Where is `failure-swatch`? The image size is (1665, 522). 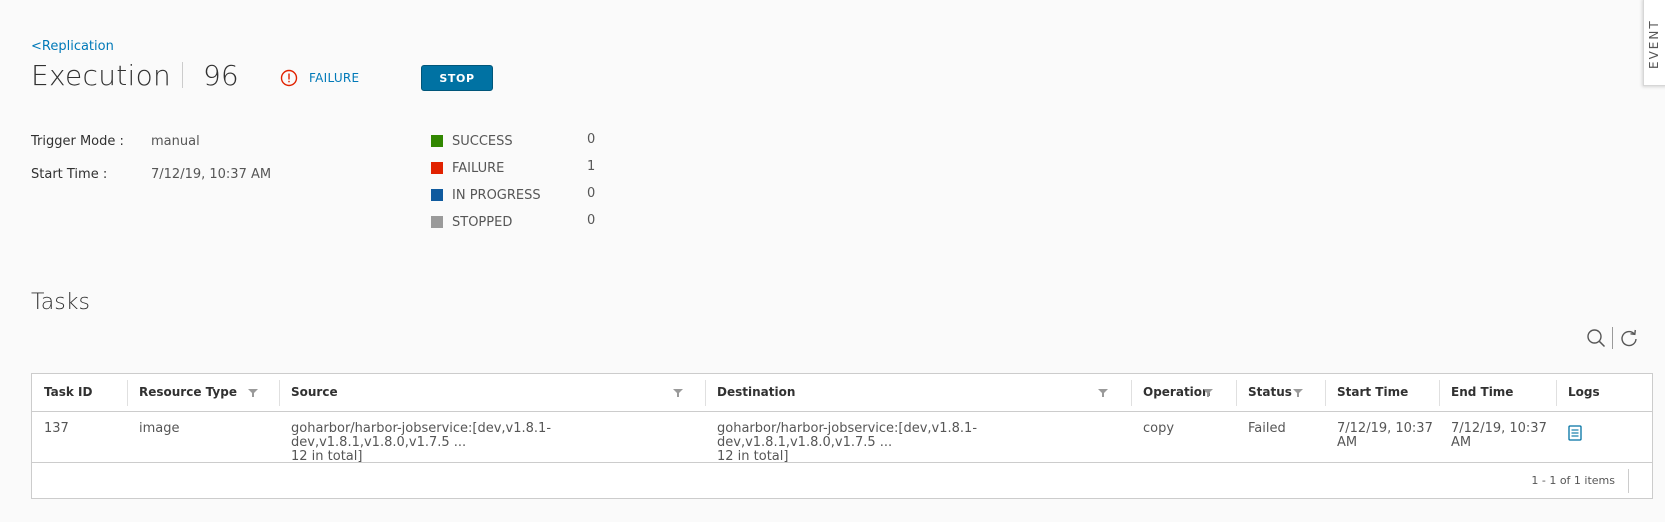
failure-swatch is located at coordinates (437, 168).